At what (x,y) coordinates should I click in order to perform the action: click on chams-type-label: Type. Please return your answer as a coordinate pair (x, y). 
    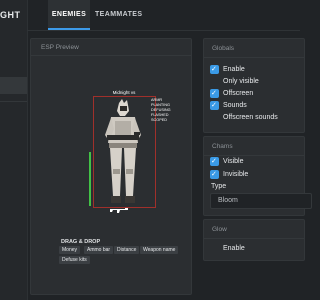
    Looking at the image, I should click on (219, 186).